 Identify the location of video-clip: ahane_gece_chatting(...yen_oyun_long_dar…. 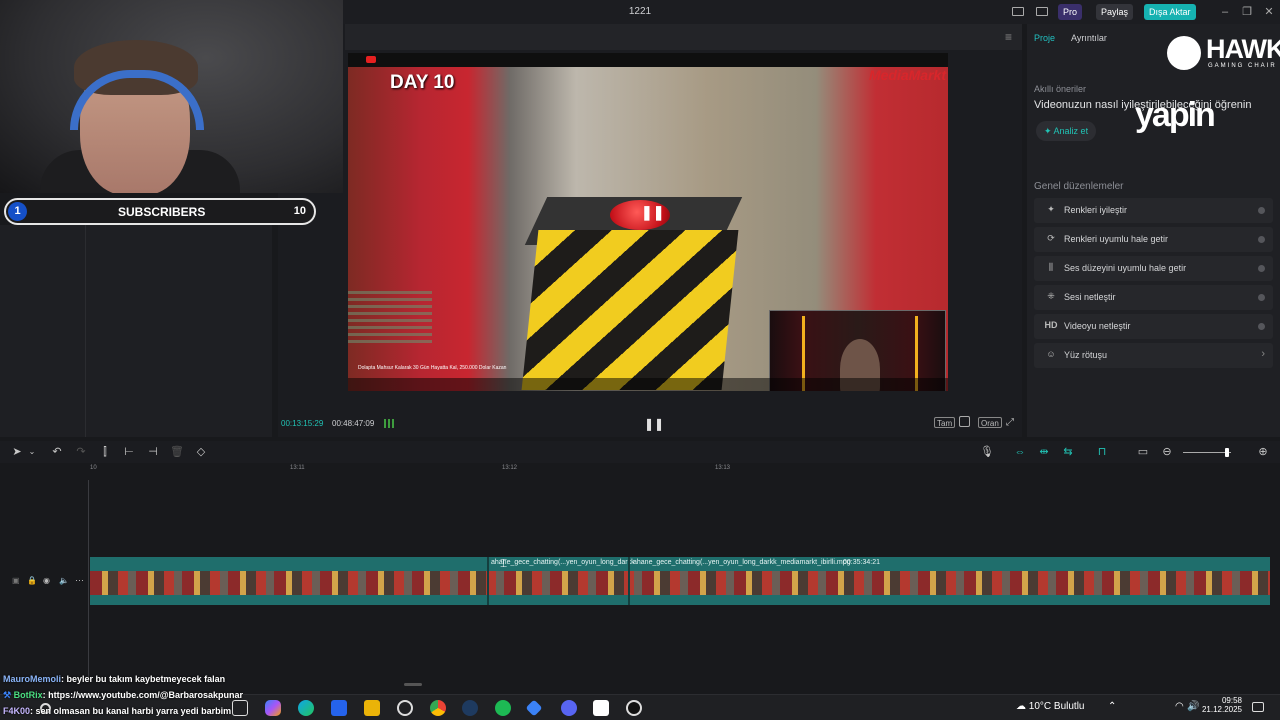
(680, 581).